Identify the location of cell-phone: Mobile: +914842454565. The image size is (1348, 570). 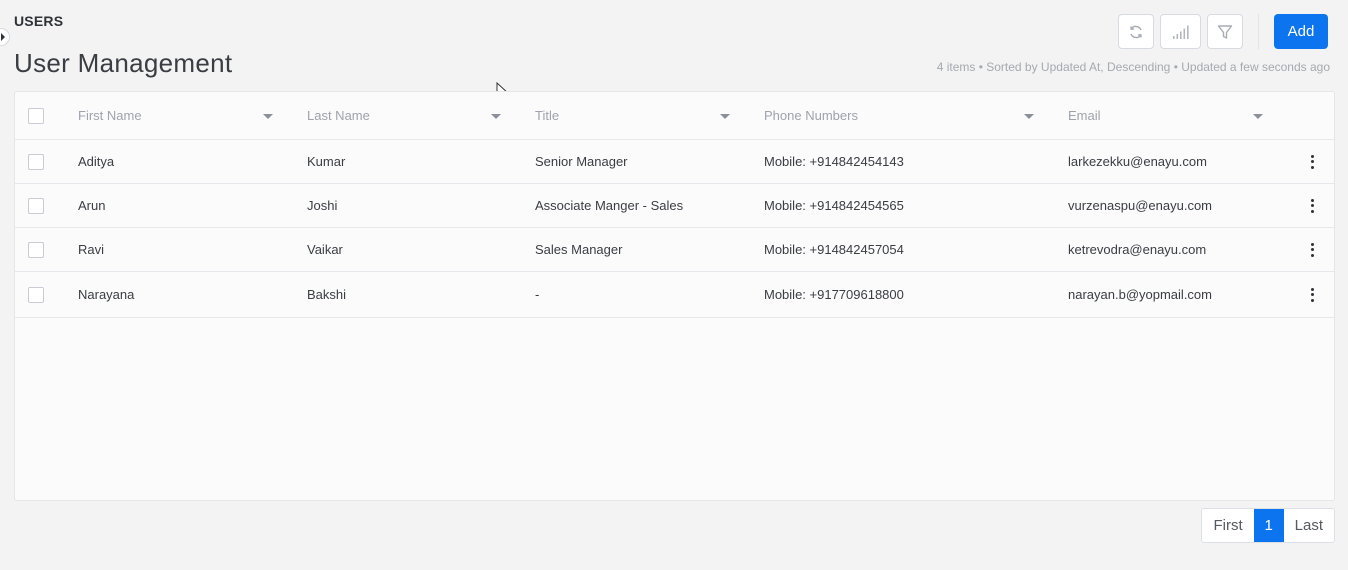
(834, 205).